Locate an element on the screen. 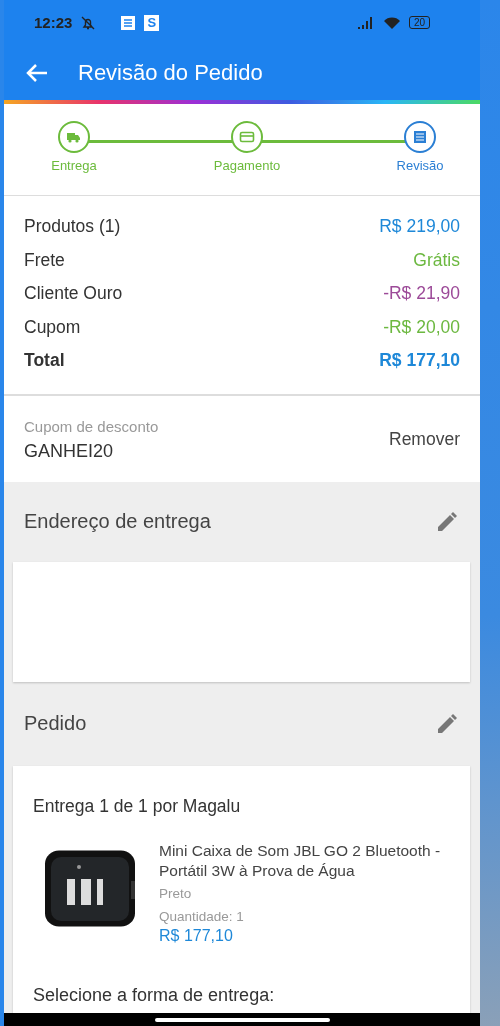  summary-value: Grátis is located at coordinates (436, 260).